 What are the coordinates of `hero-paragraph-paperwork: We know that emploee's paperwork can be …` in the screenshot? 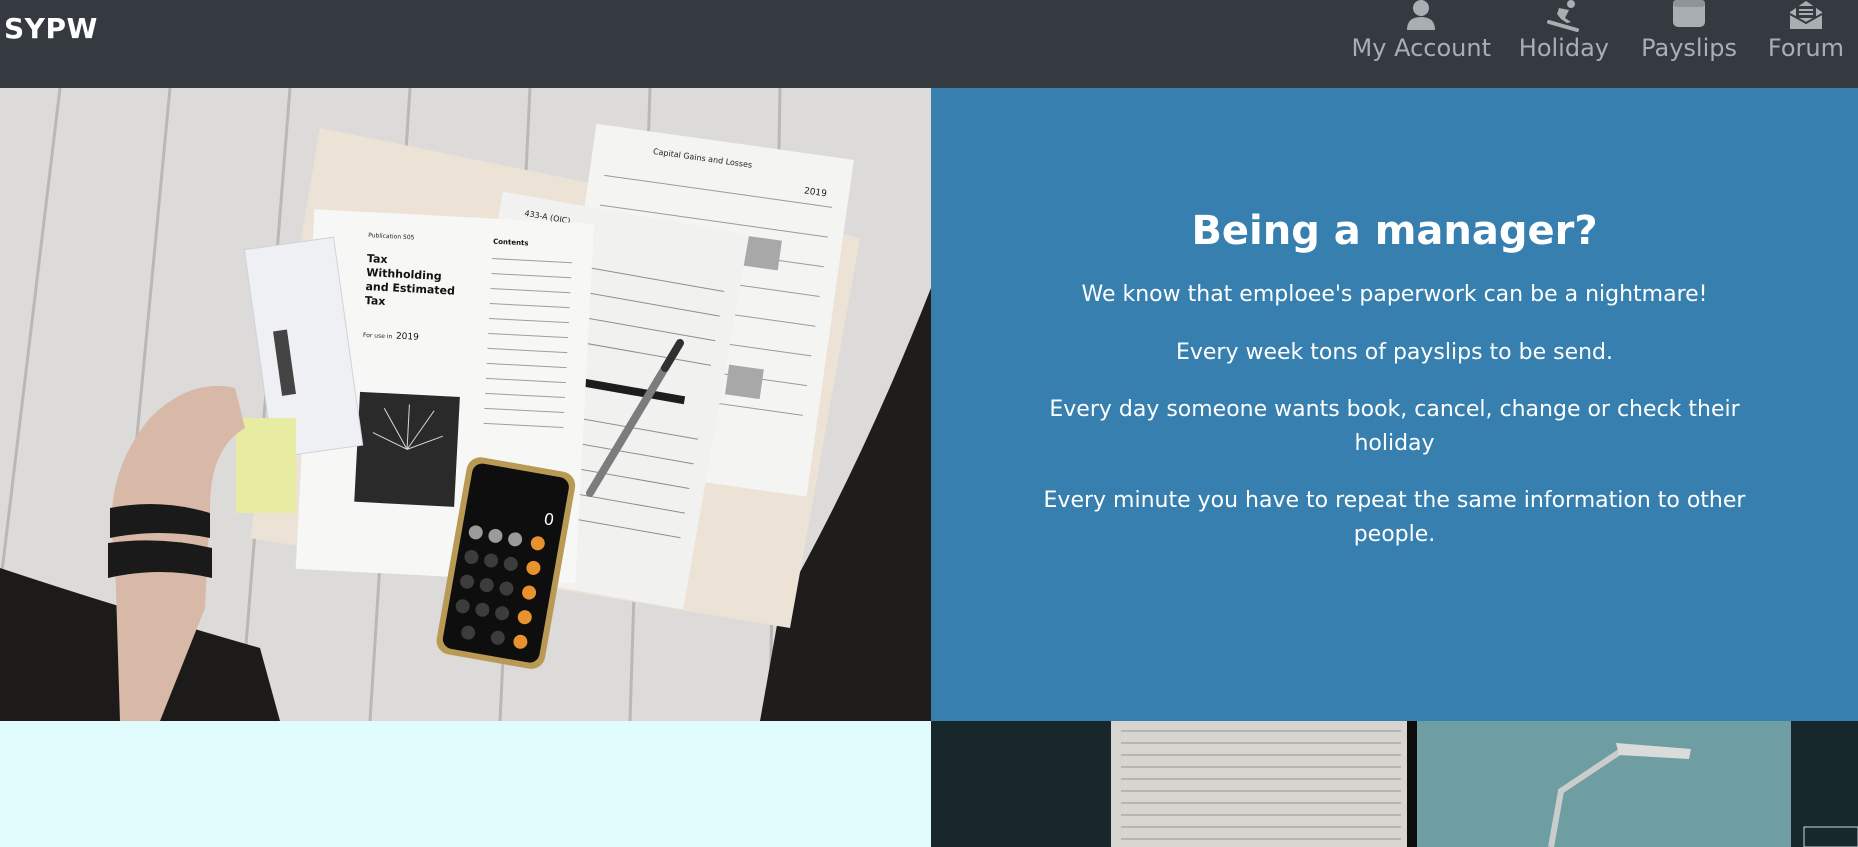 It's located at (1394, 294).